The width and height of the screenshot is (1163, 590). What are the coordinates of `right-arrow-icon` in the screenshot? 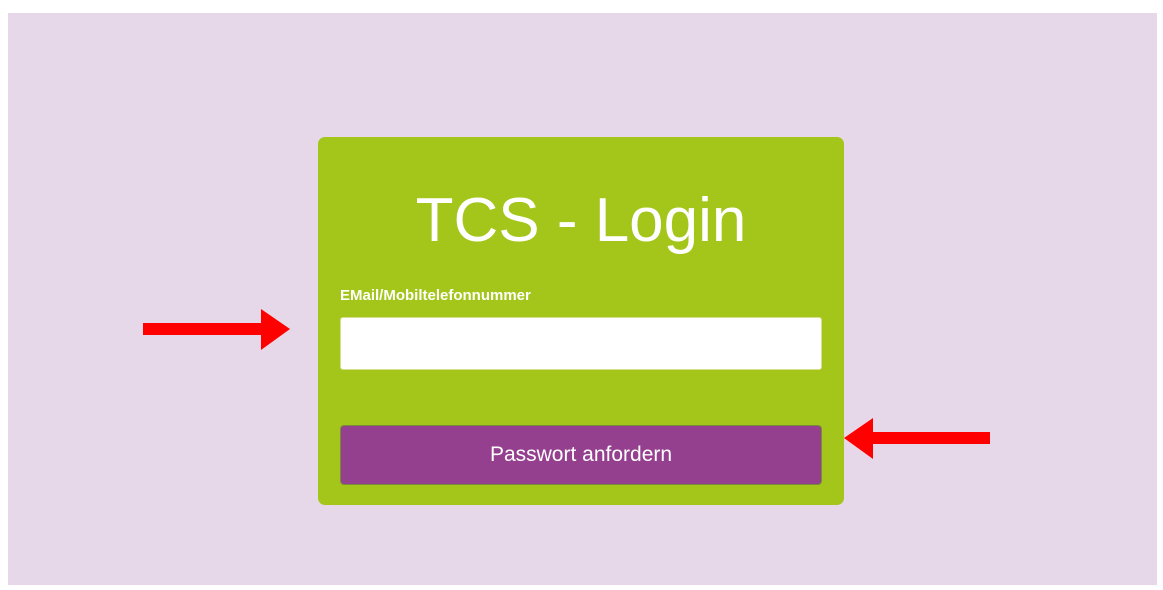 It's located at (216, 329).